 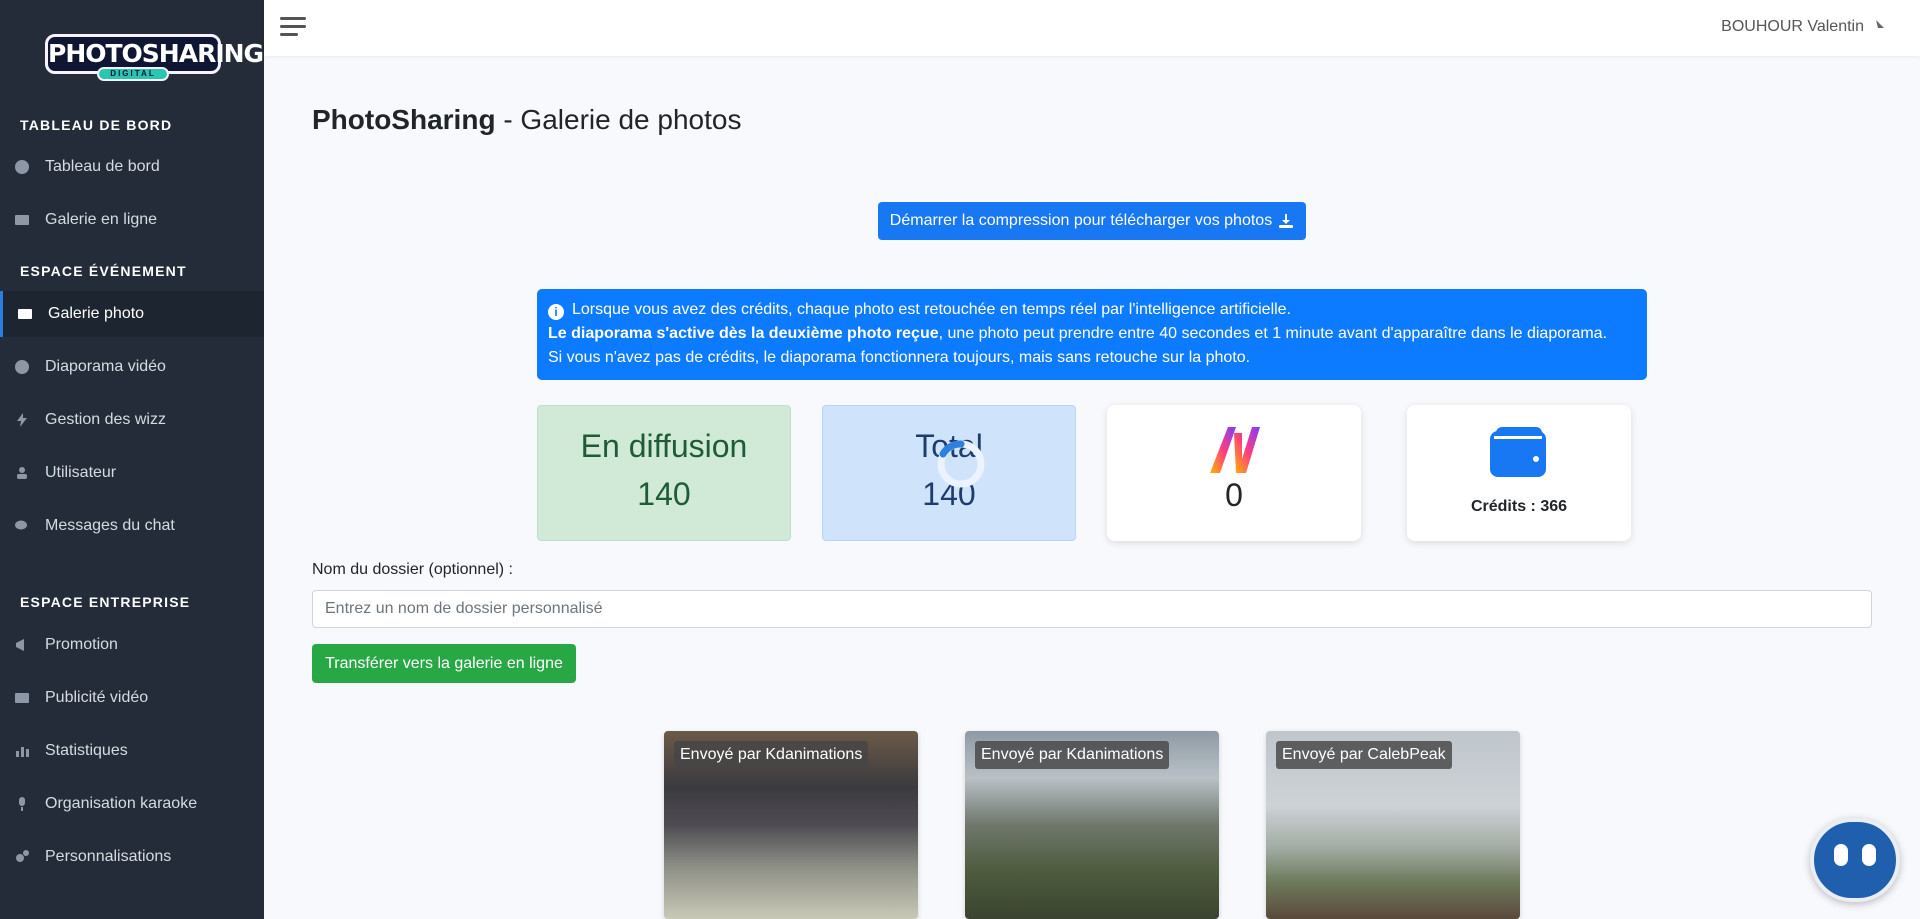 I want to click on comments-icon, so click(x=22, y=526).